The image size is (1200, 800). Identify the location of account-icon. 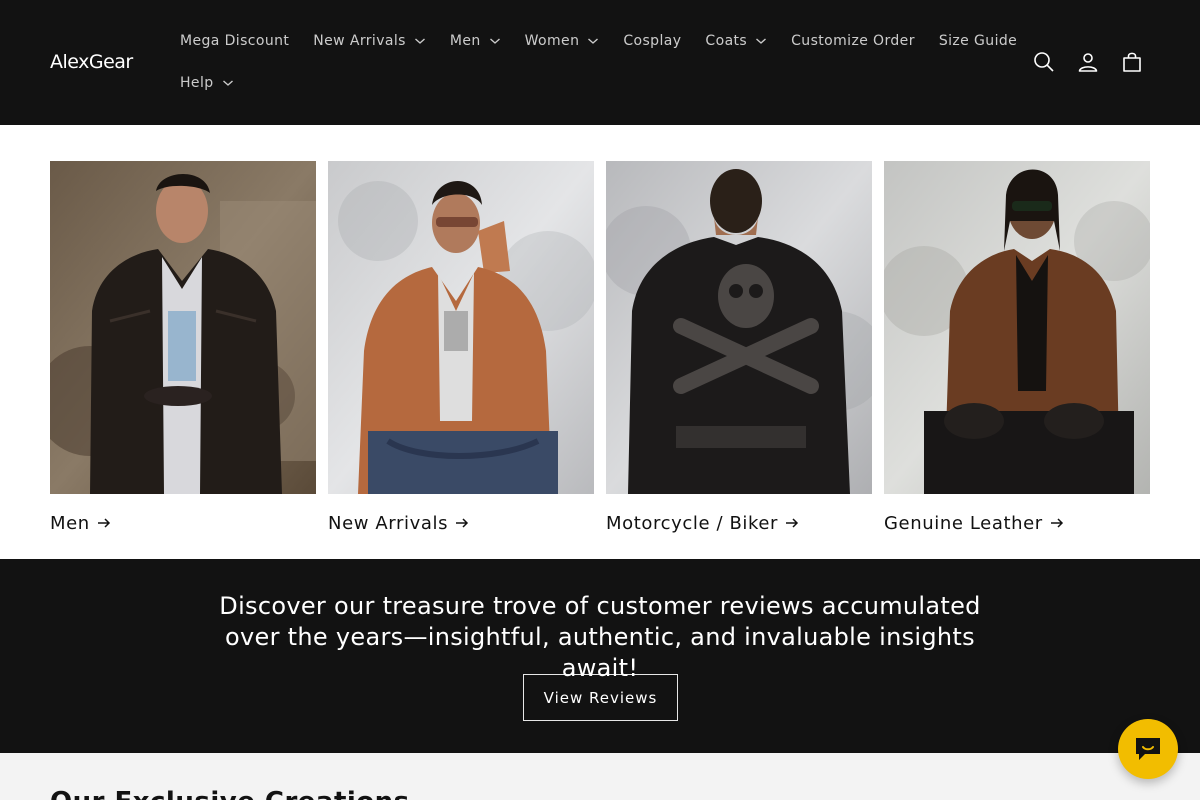
(1088, 62).